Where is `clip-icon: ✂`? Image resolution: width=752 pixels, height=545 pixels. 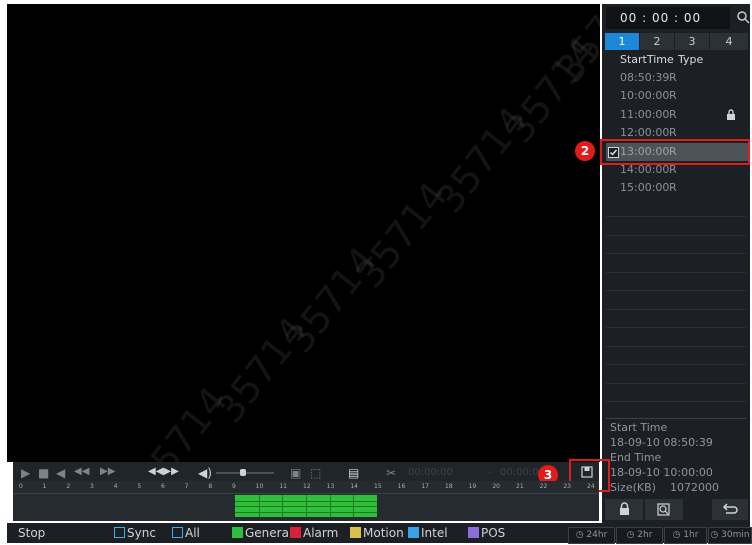 clip-icon: ✂ is located at coordinates (391, 473).